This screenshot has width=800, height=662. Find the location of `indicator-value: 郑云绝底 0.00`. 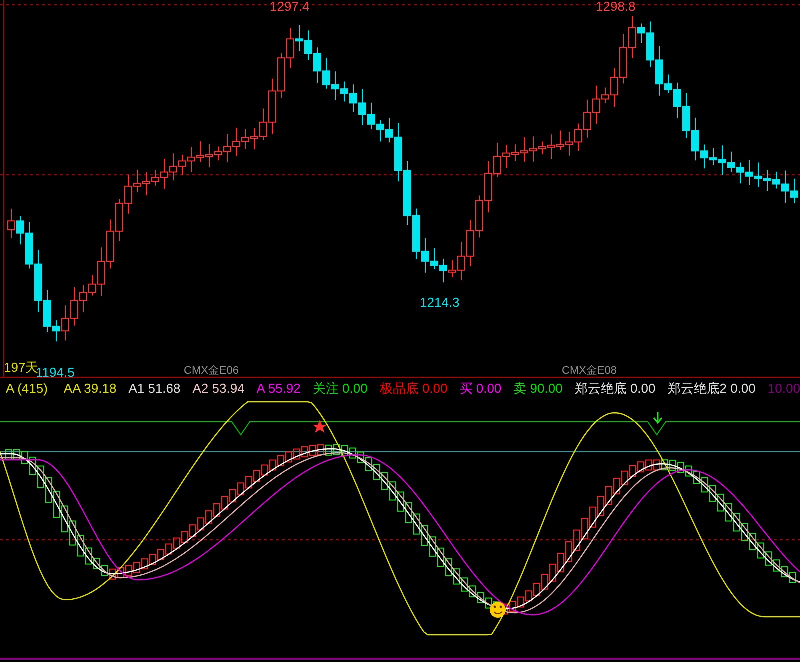

indicator-value: 郑云绝底 0.00 is located at coordinates (615, 389).